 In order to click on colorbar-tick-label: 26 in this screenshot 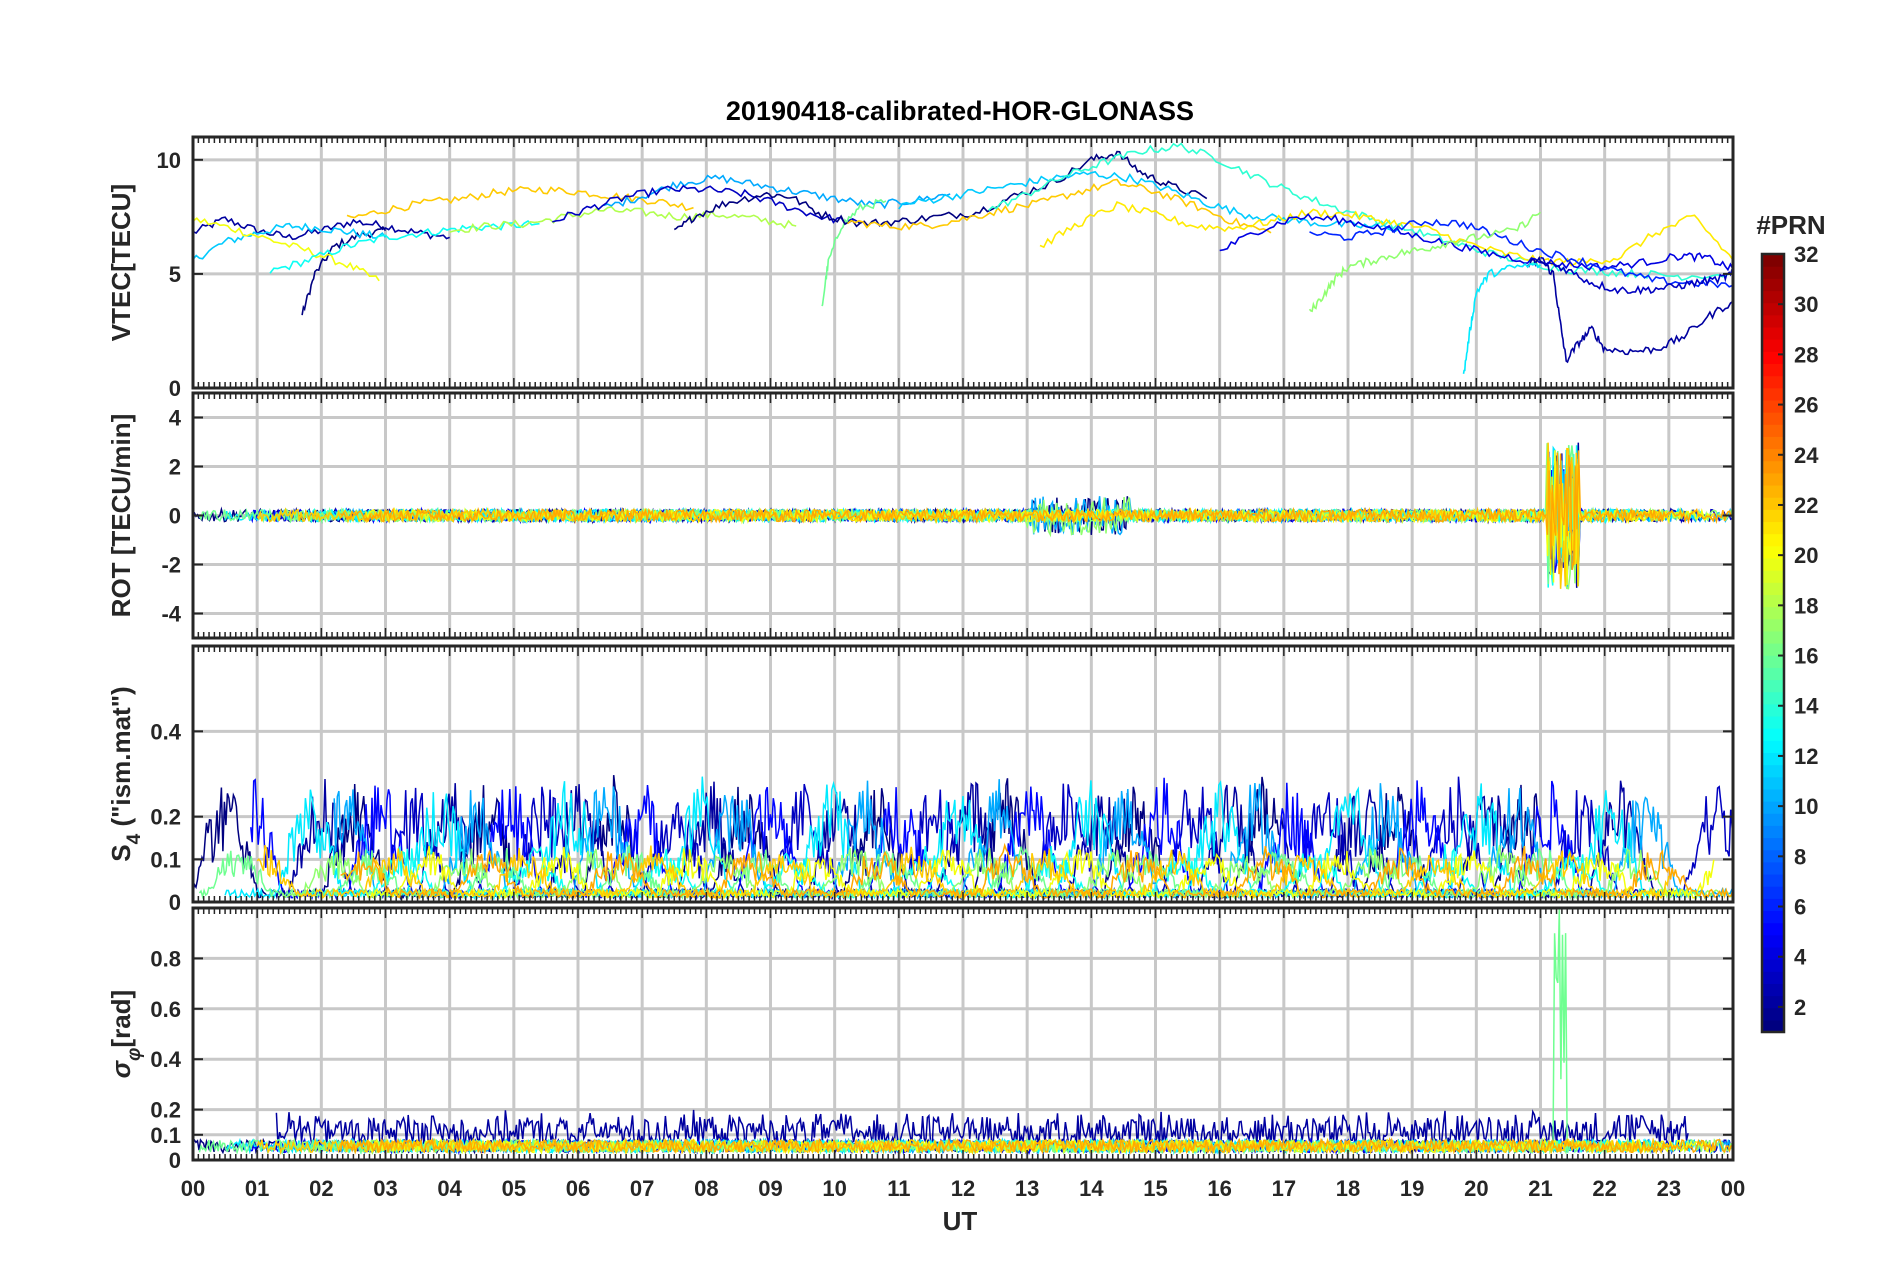, I will do `click(1806, 405)`.